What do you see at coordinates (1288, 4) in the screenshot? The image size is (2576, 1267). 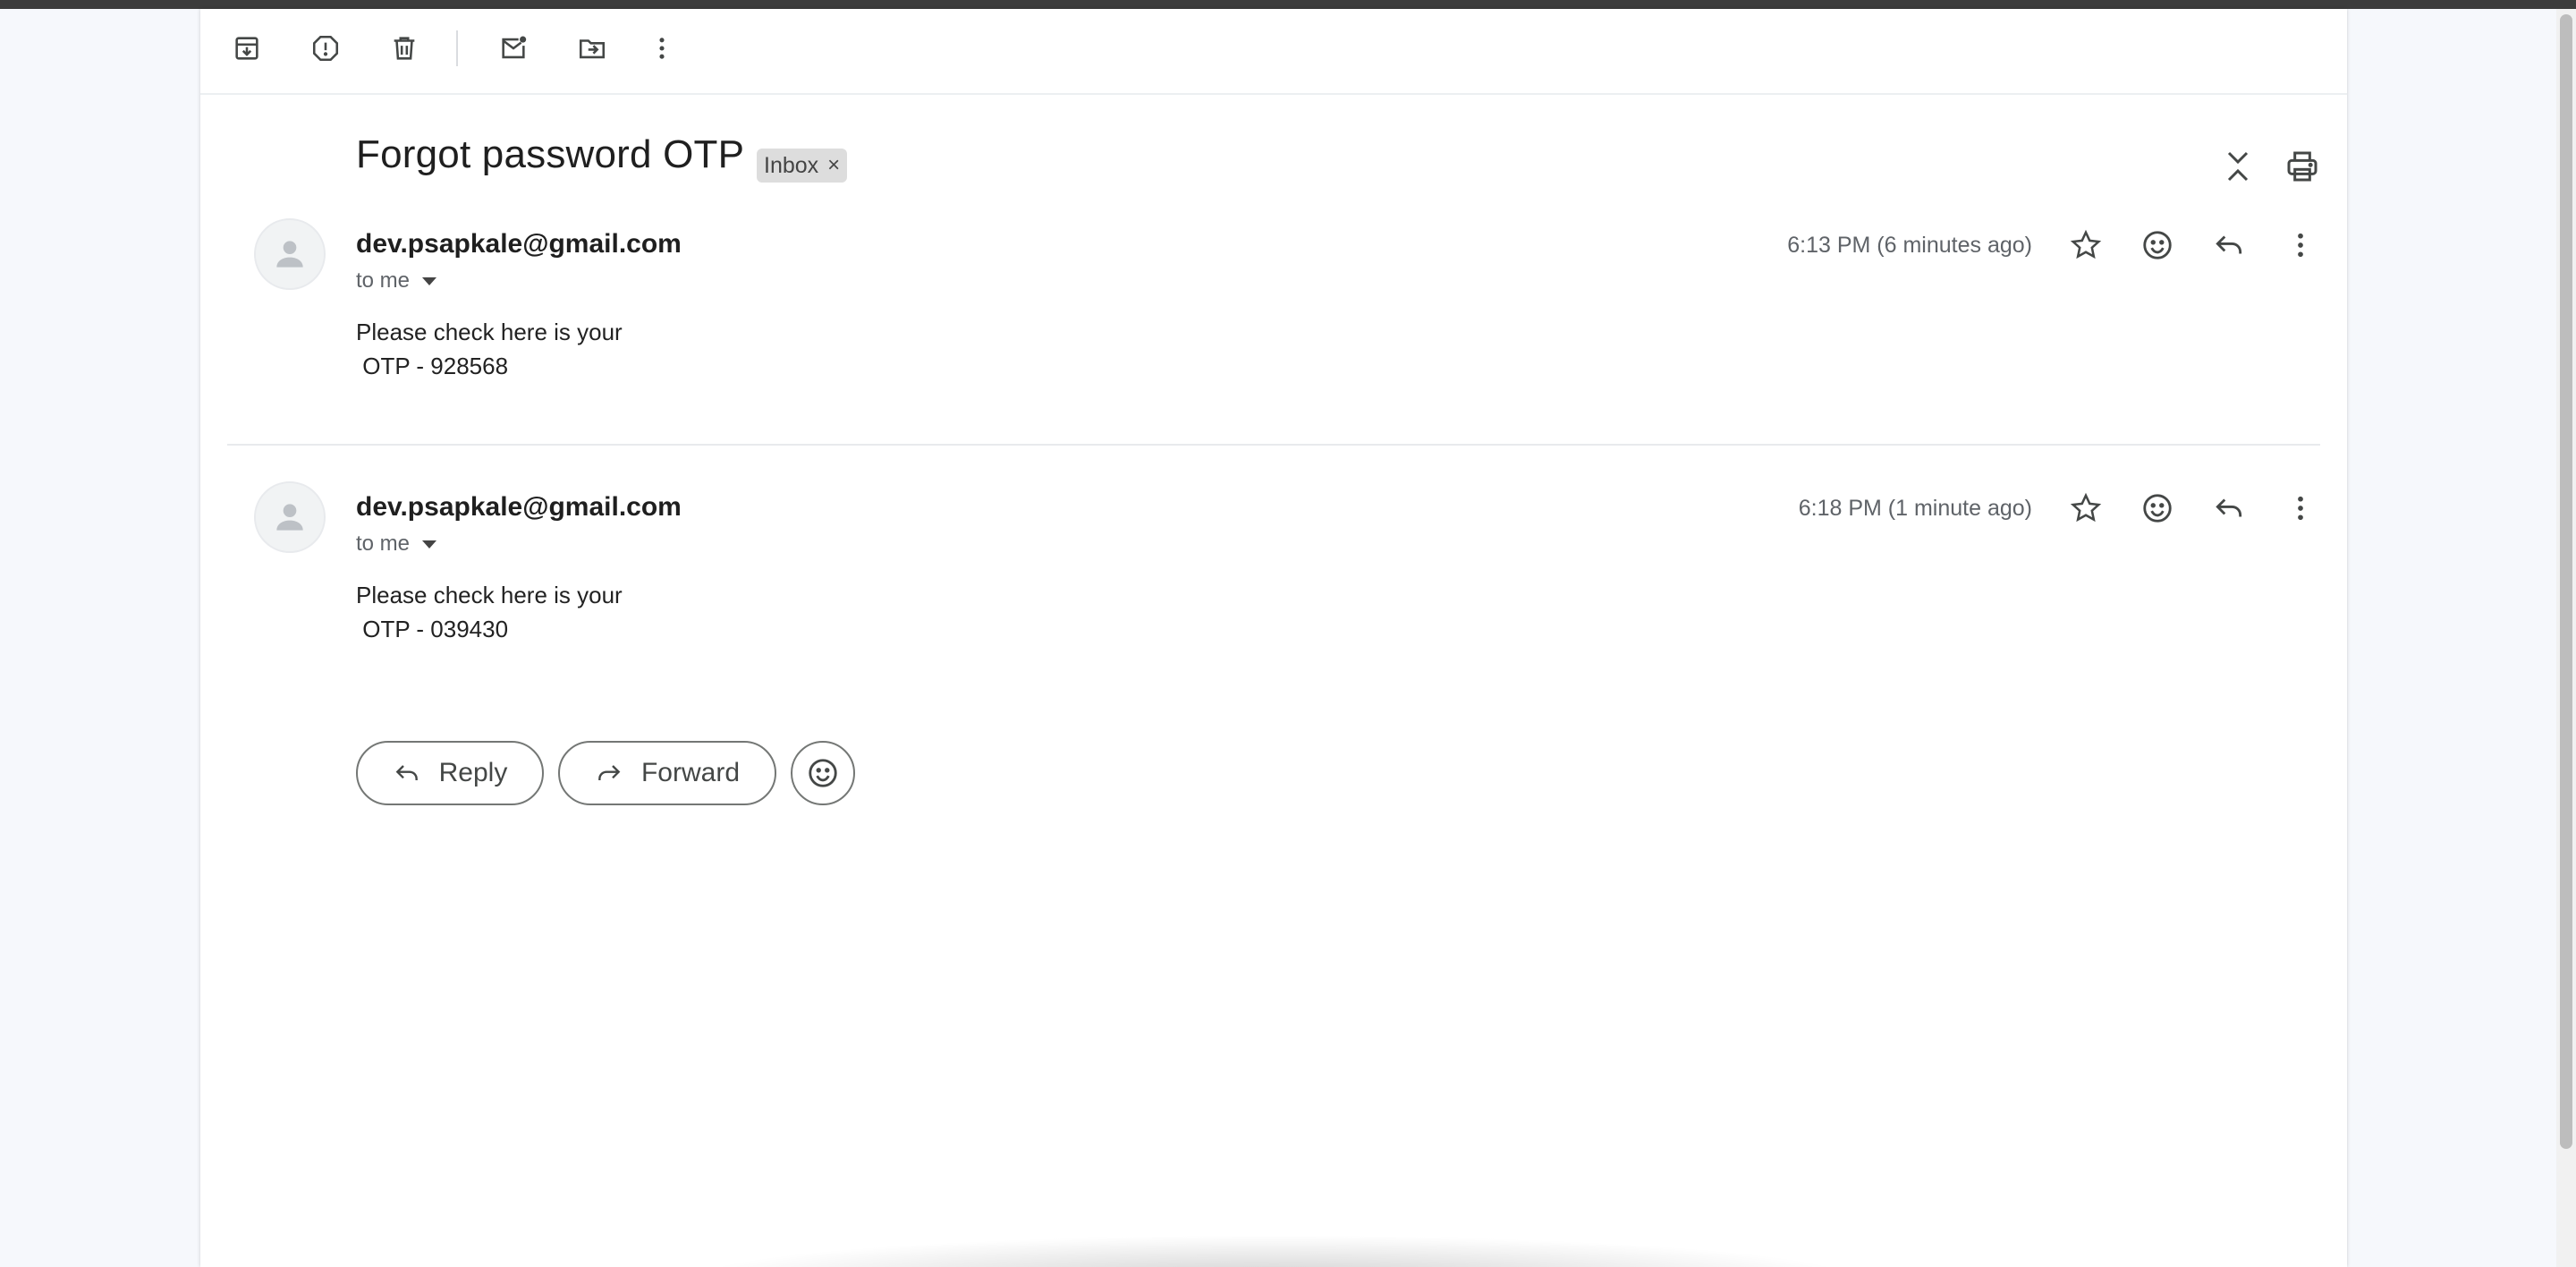 I see `window-top-bar` at bounding box center [1288, 4].